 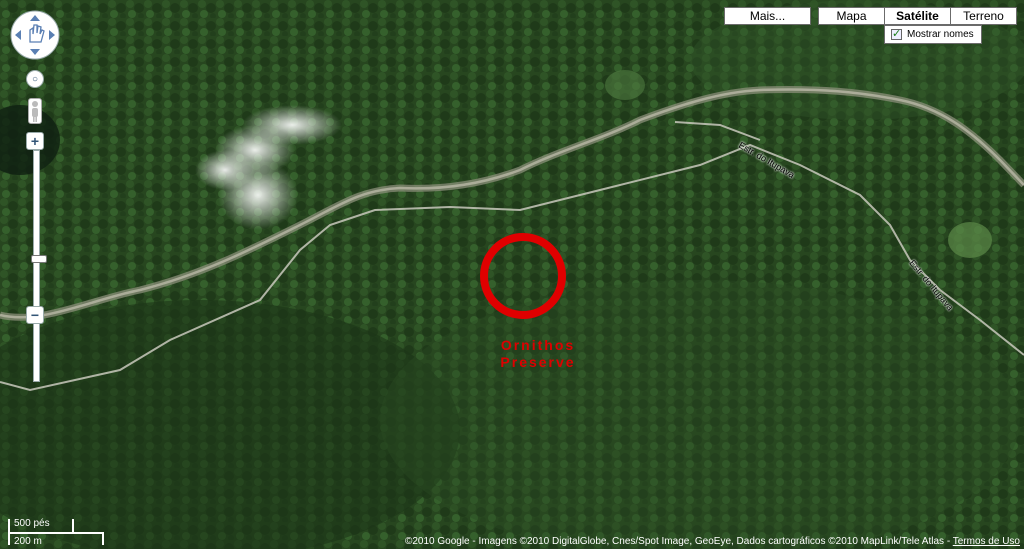 What do you see at coordinates (851, 16) in the screenshot?
I see `map-type-map-button: Mapa` at bounding box center [851, 16].